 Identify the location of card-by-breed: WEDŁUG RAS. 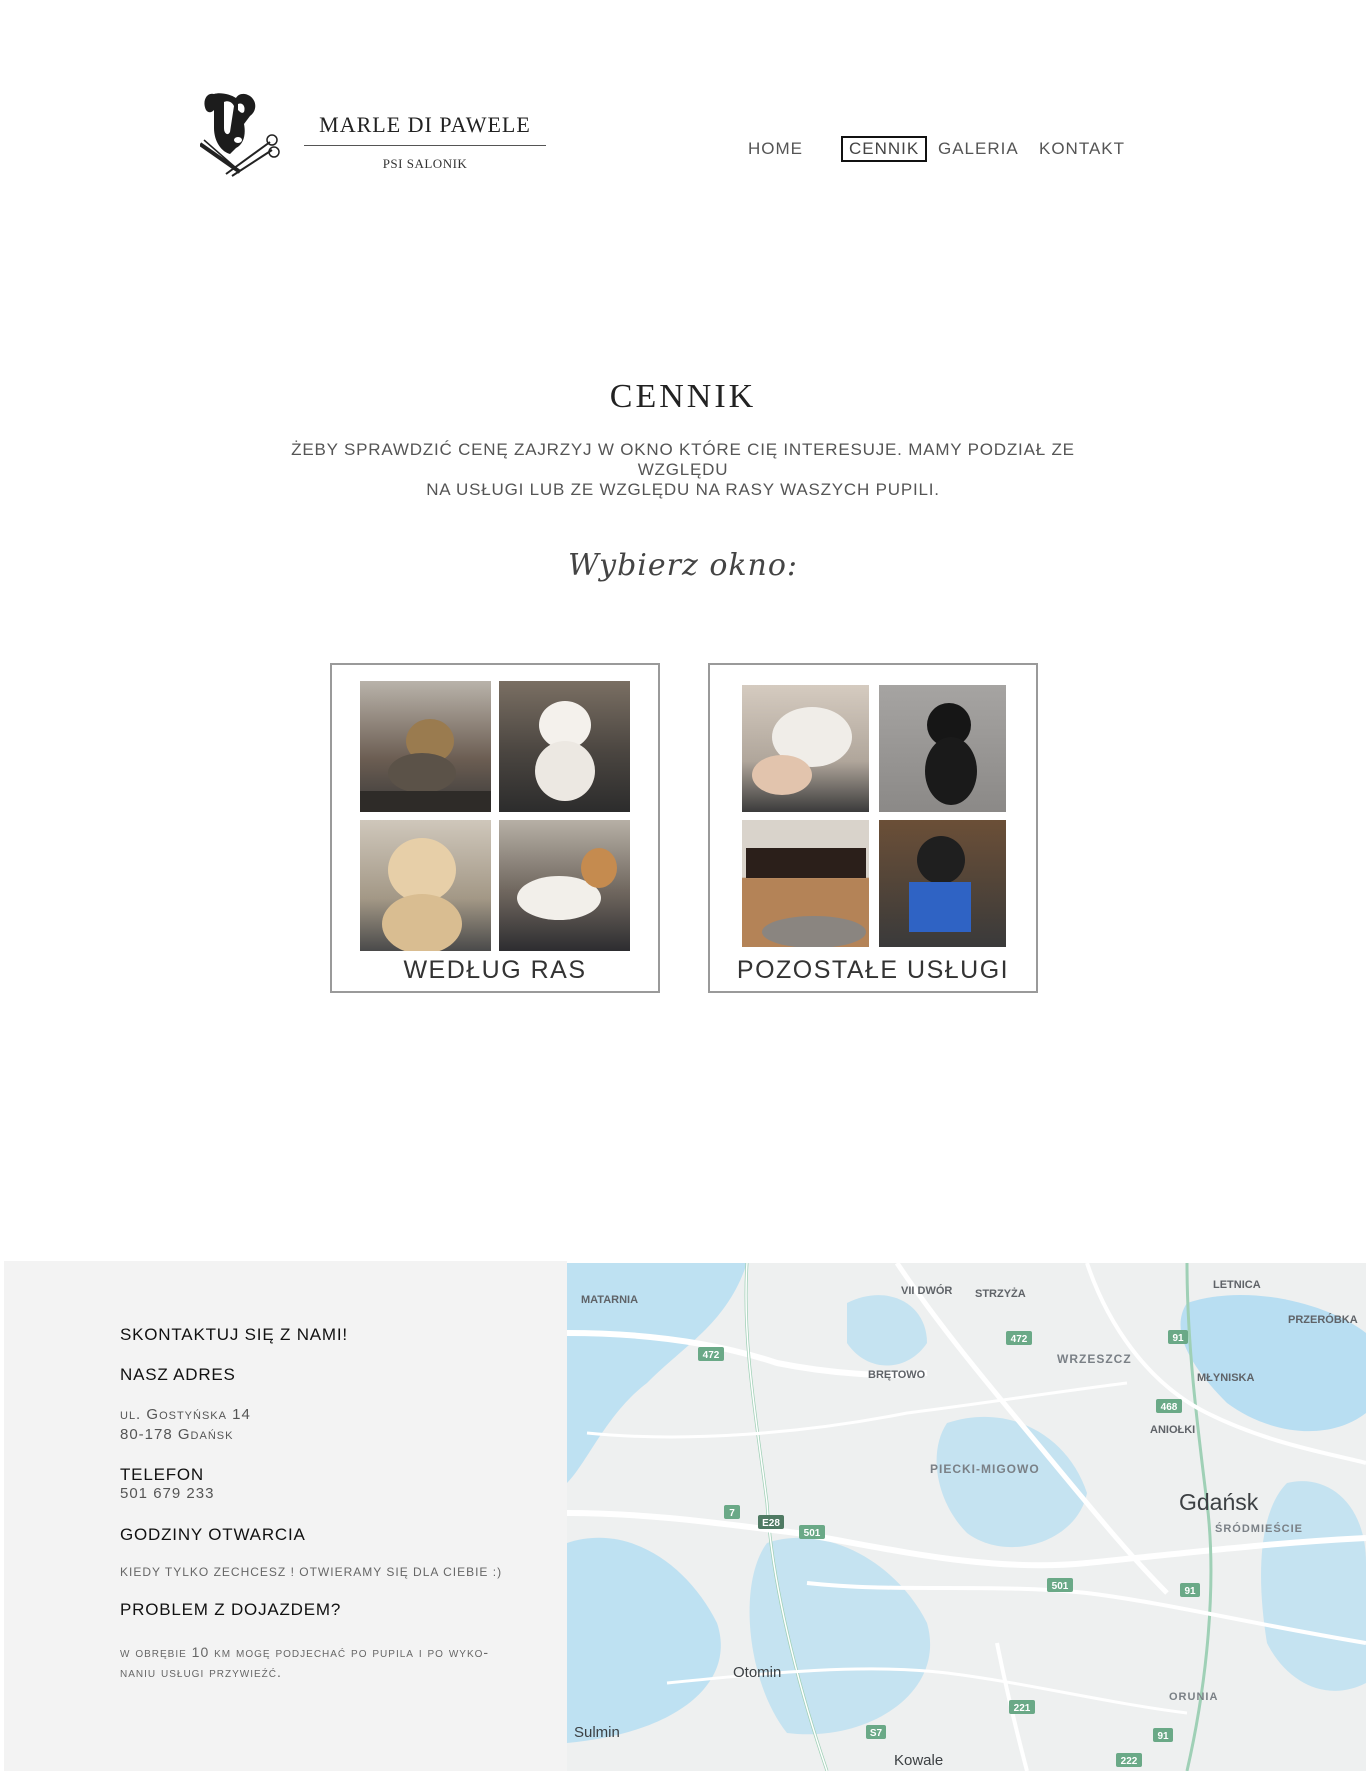
(495, 828).